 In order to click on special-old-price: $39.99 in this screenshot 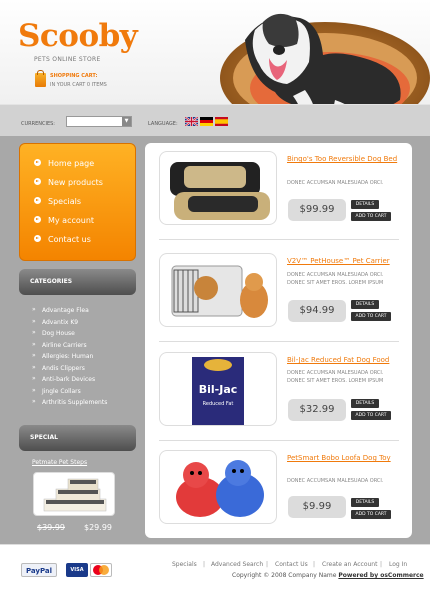, I will do `click(51, 527)`.